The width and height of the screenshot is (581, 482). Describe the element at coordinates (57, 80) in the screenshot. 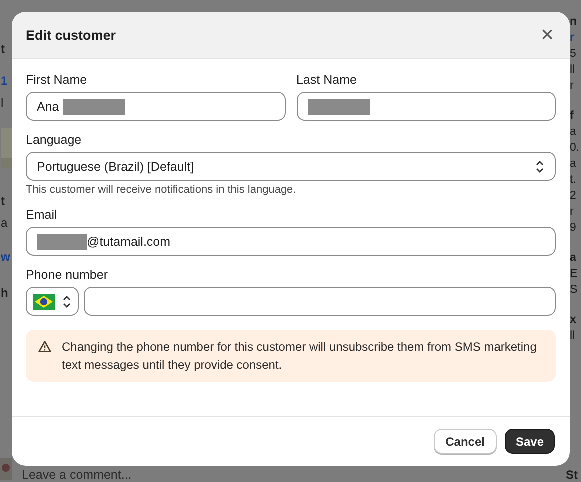

I see `field-label: First Name` at that location.